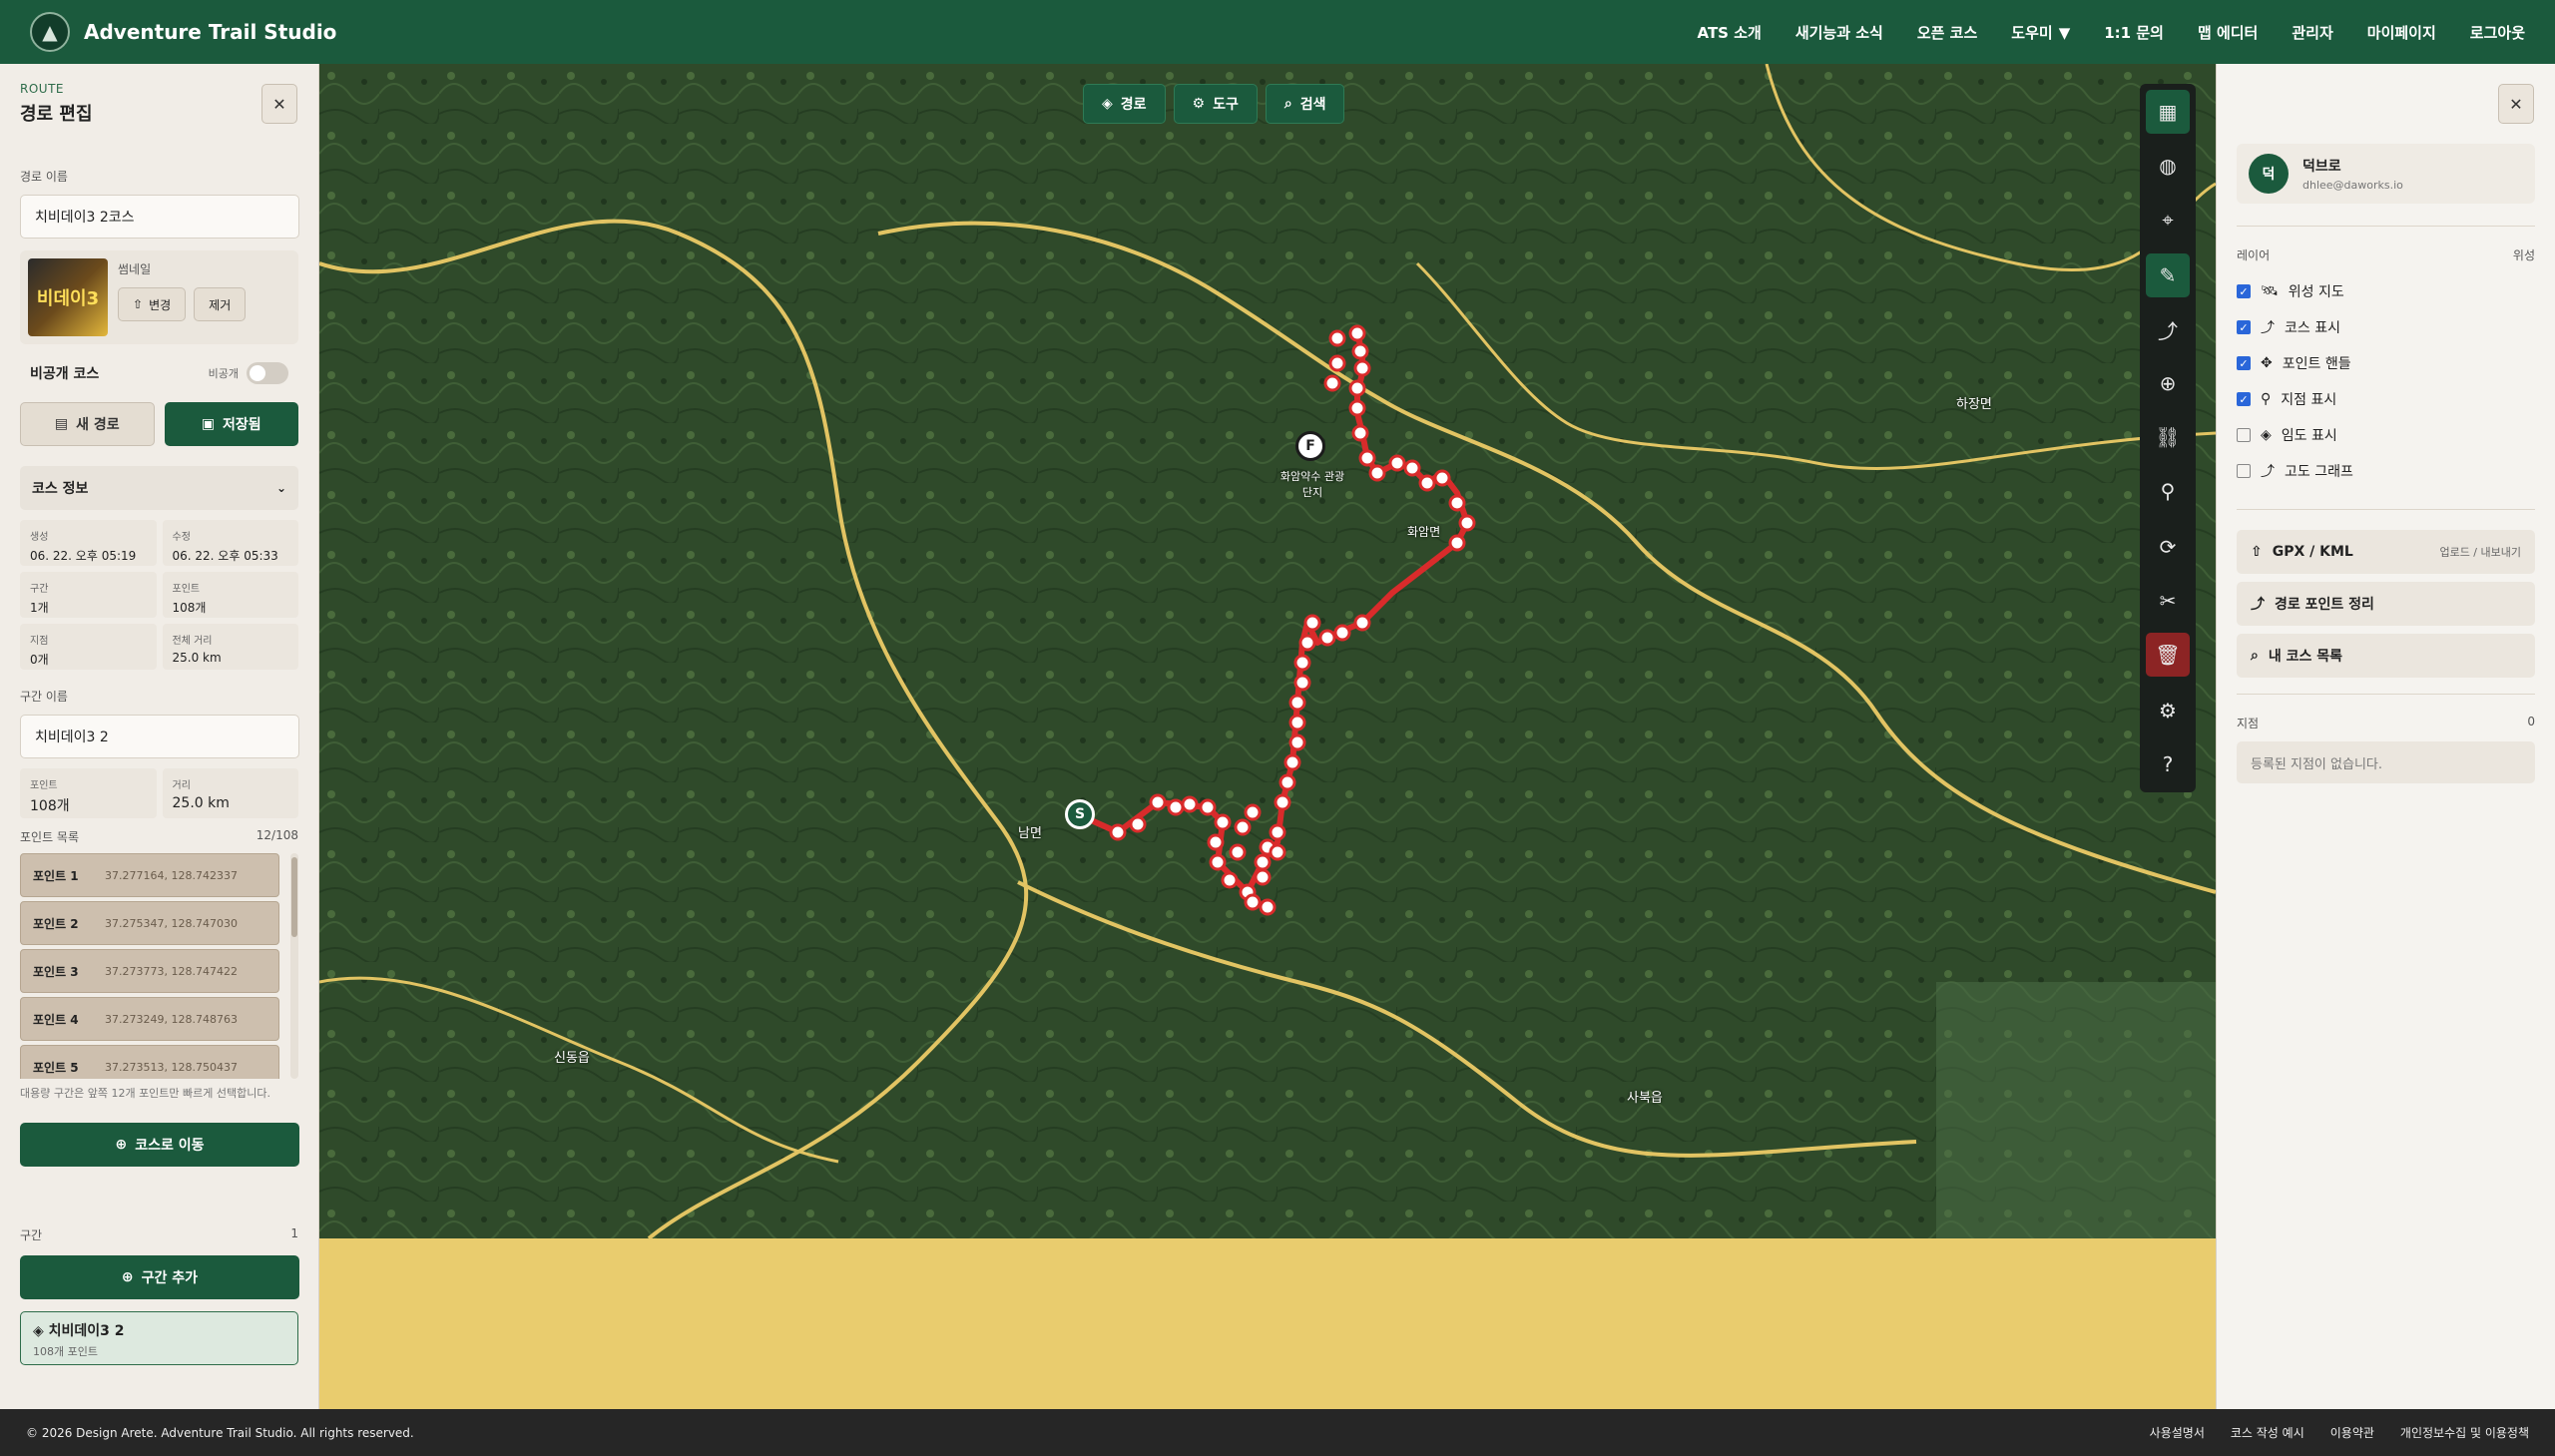 This screenshot has height=1456, width=2555. What do you see at coordinates (88, 793) in the screenshot?
I see `segment-points: 포인트 108개` at bounding box center [88, 793].